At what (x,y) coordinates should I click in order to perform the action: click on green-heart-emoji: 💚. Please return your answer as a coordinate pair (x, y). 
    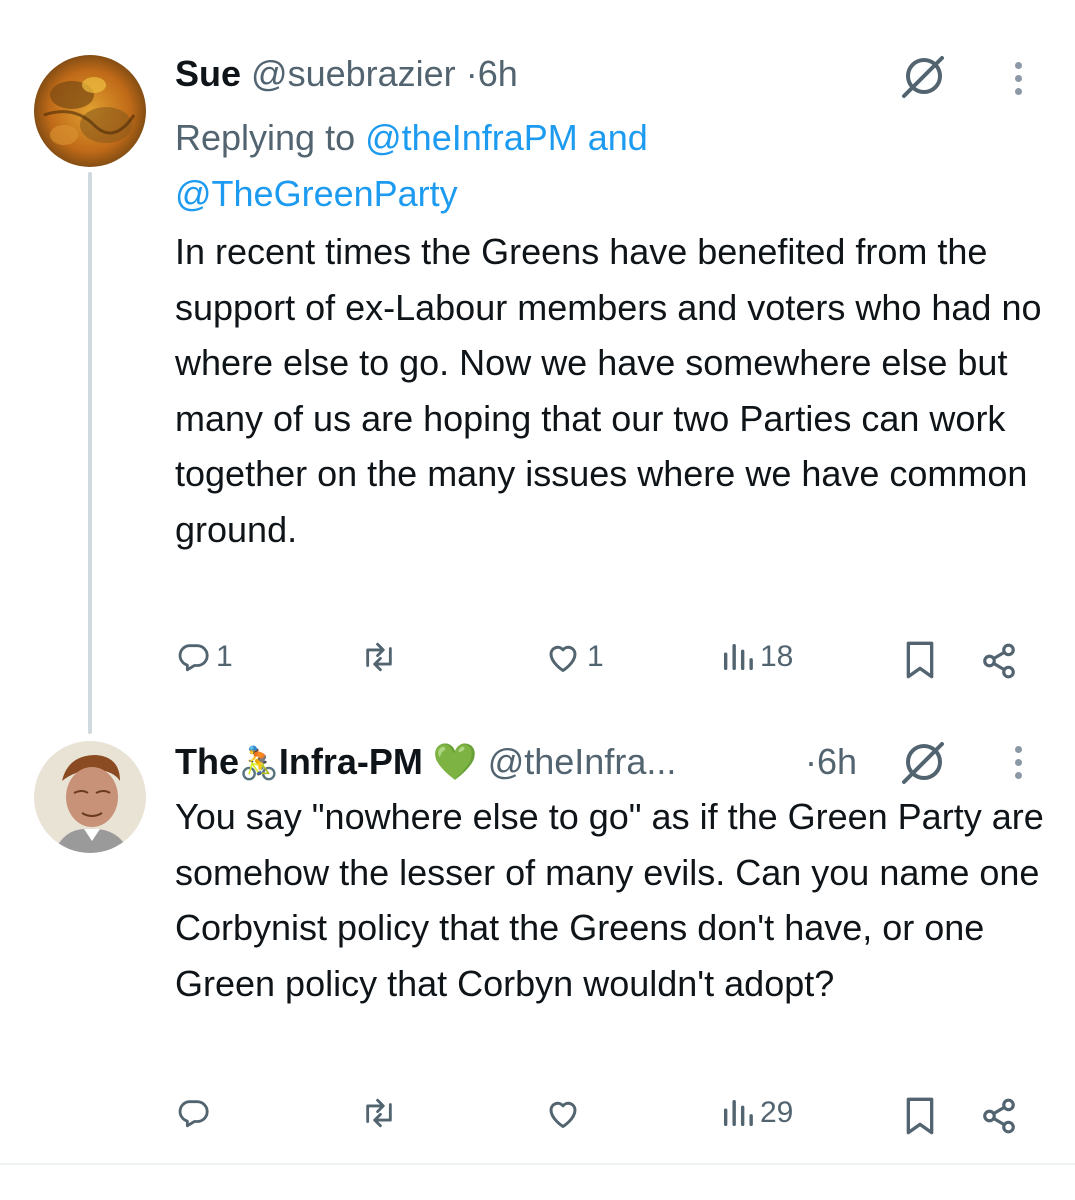
    Looking at the image, I should click on (455, 761).